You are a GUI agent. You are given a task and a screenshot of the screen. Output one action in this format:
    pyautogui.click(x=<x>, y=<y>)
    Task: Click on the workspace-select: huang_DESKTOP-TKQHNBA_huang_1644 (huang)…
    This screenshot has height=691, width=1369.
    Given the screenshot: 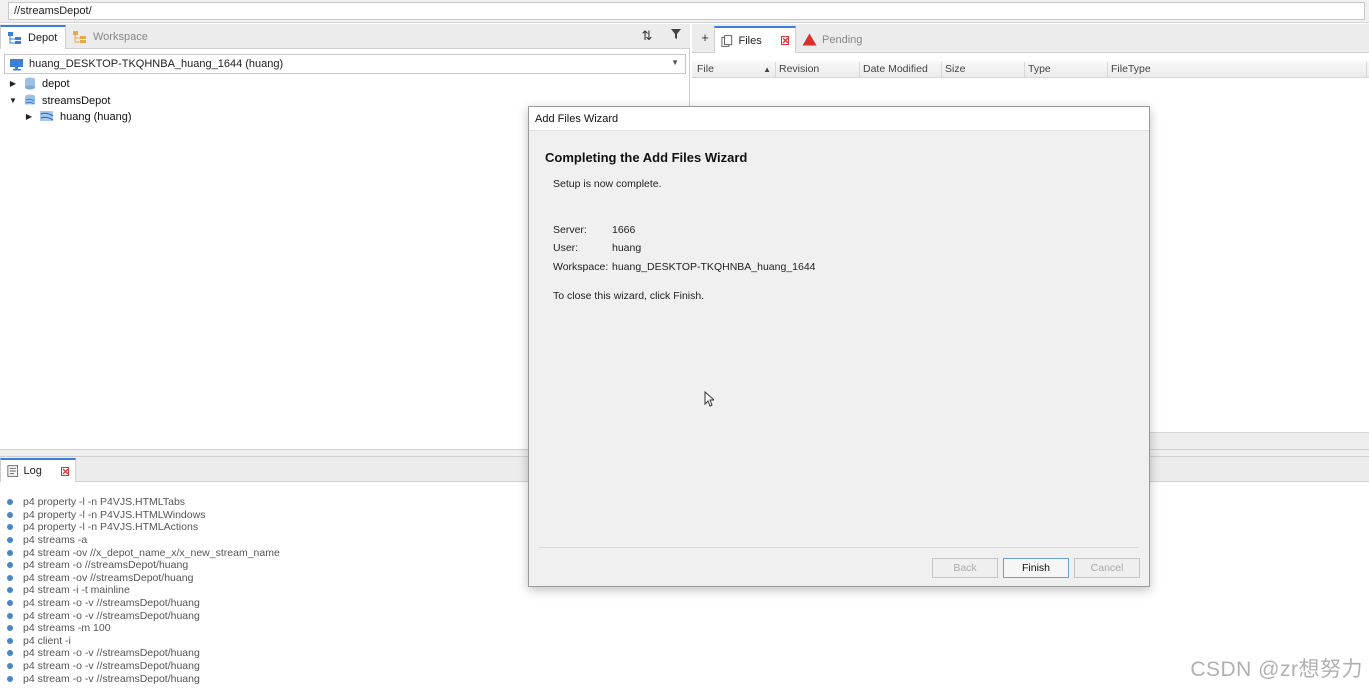 What is the action you would take?
    pyautogui.click(x=345, y=64)
    